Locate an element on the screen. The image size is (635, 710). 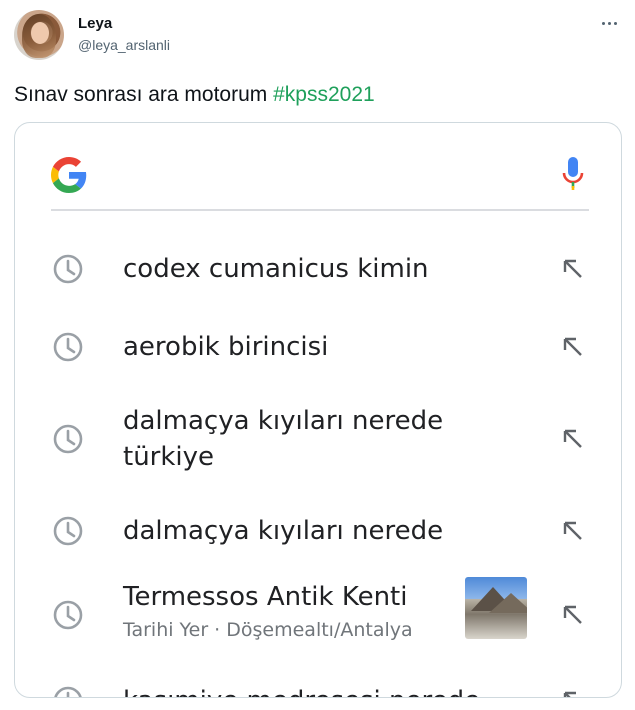
google-search-bar is located at coordinates (320, 182).